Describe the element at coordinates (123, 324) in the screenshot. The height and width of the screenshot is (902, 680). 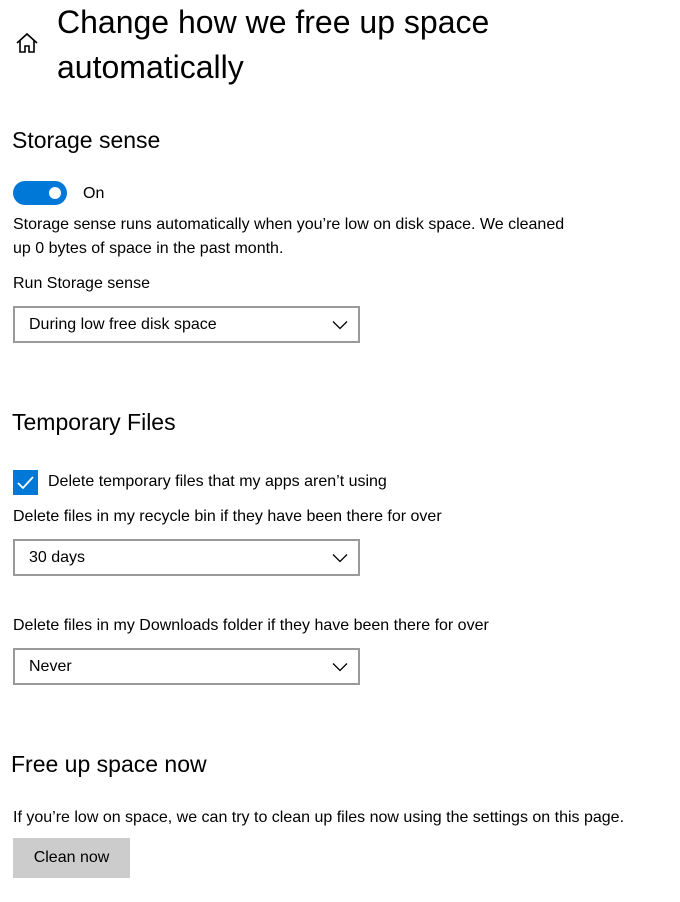
I see `dropdown-selected-value: During low free disk space` at that location.